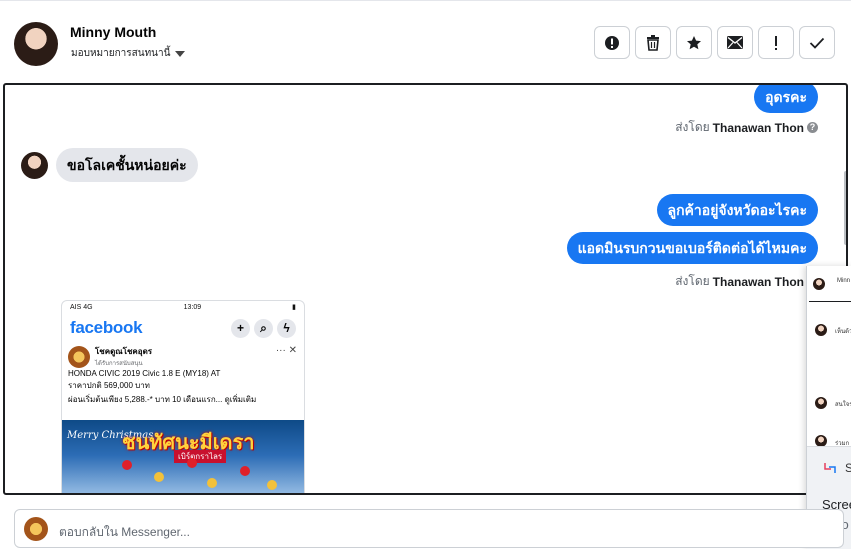 The image size is (851, 549). I want to click on mark-spam-button, so click(612, 42).